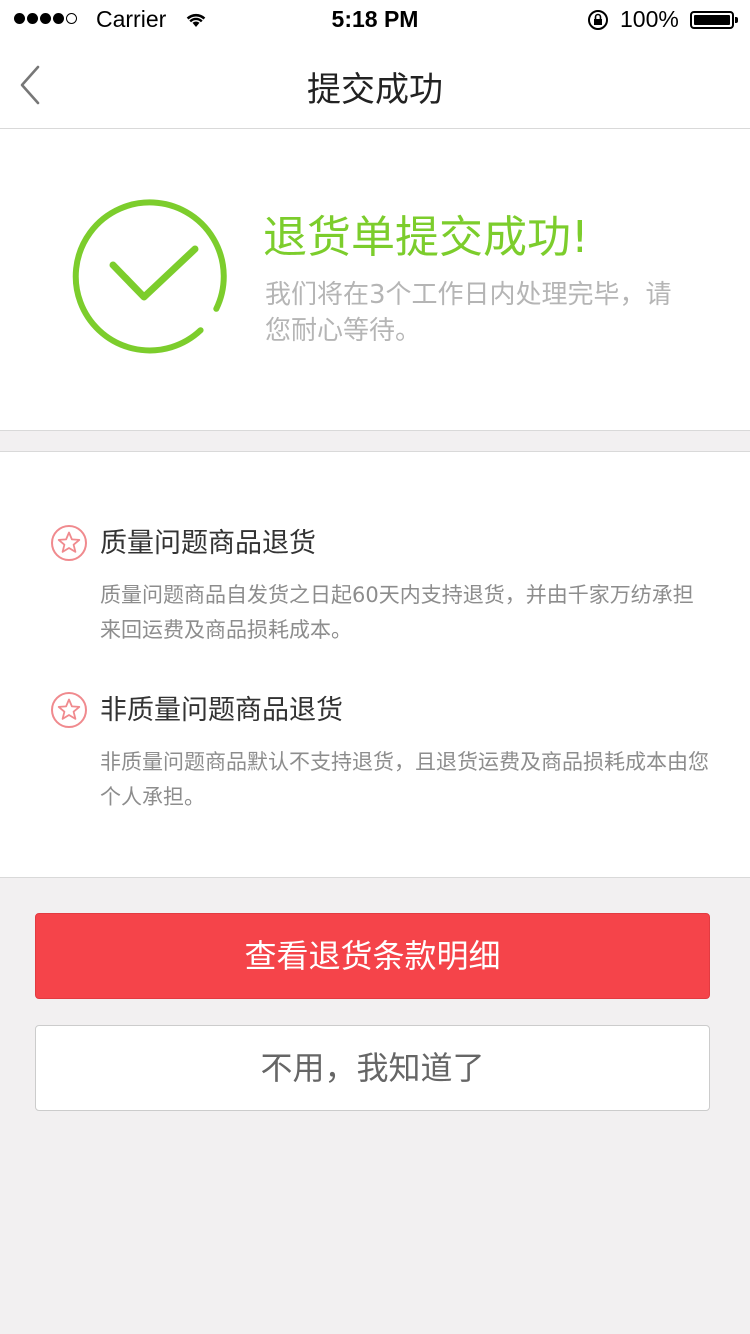 The image size is (750, 1334). I want to click on navigation-bar: 提交成功, so click(375, 84).